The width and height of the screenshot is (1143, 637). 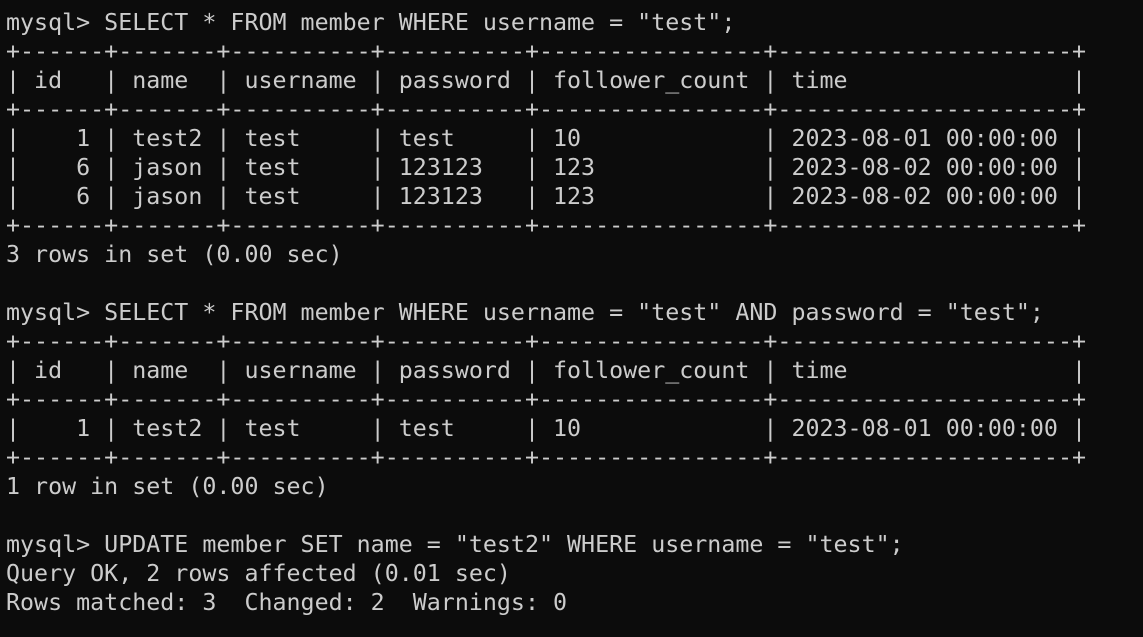 I want to click on query-status: Query OK, 2 rows affected (0.01 sec), so click(x=258, y=573).